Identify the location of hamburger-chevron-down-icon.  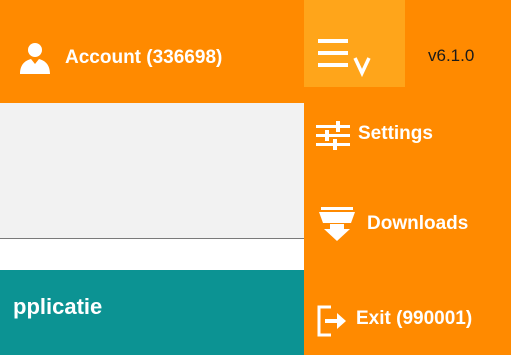
(344, 58).